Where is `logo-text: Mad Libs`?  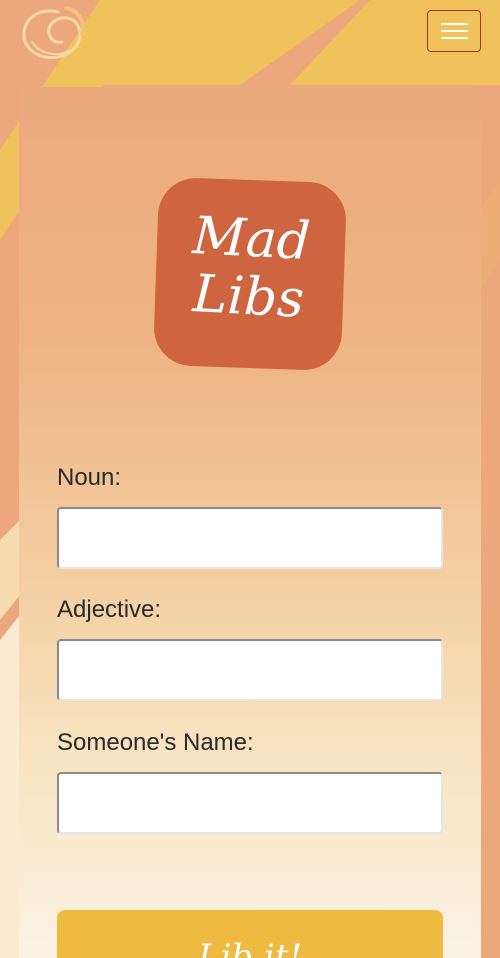
logo-text: Mad Libs is located at coordinates (250, 268).